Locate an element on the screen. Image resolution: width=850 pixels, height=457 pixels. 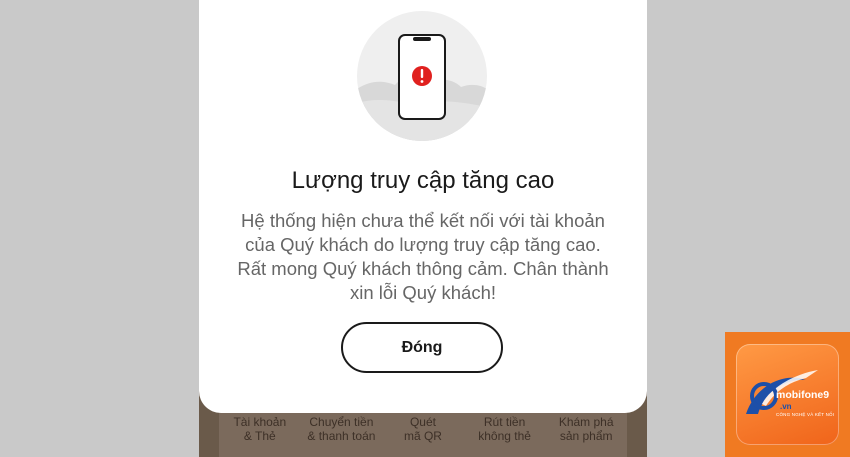
watermark-logo: mobifone9 .vn CÔNG NGHỆ VÀ KẾT NỐI is located at coordinates (787, 394).